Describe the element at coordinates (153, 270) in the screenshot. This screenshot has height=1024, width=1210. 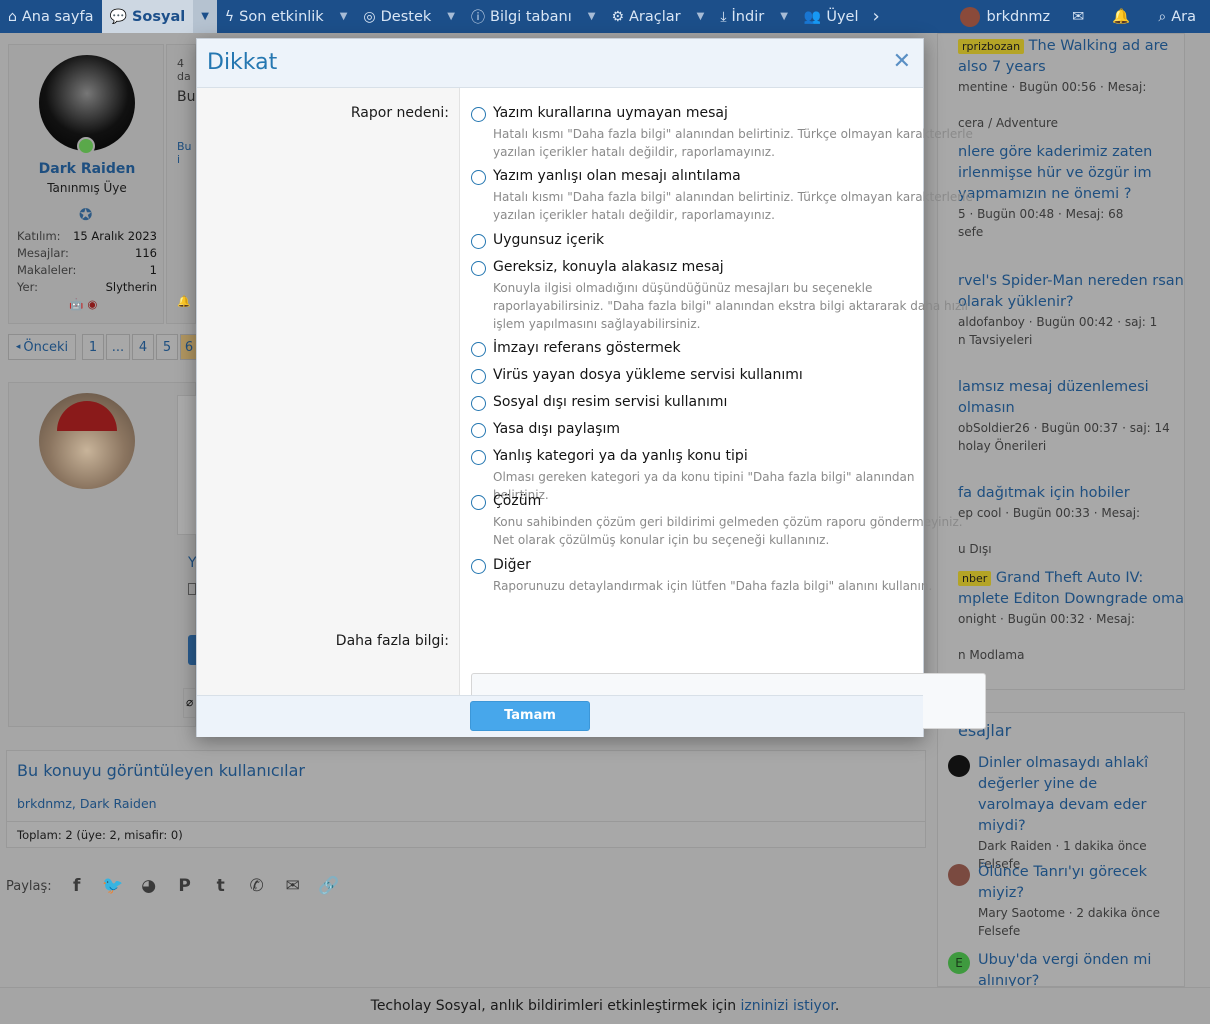
I see `stat-value: 1` at that location.